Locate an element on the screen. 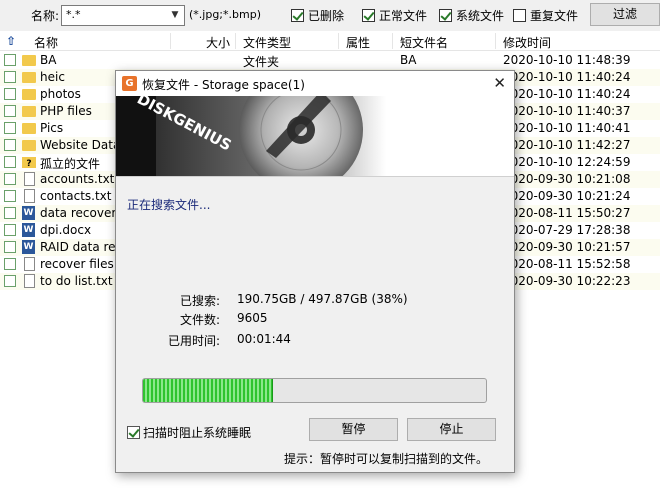 The height and width of the screenshot is (489, 660). file-name: heic is located at coordinates (52, 77).